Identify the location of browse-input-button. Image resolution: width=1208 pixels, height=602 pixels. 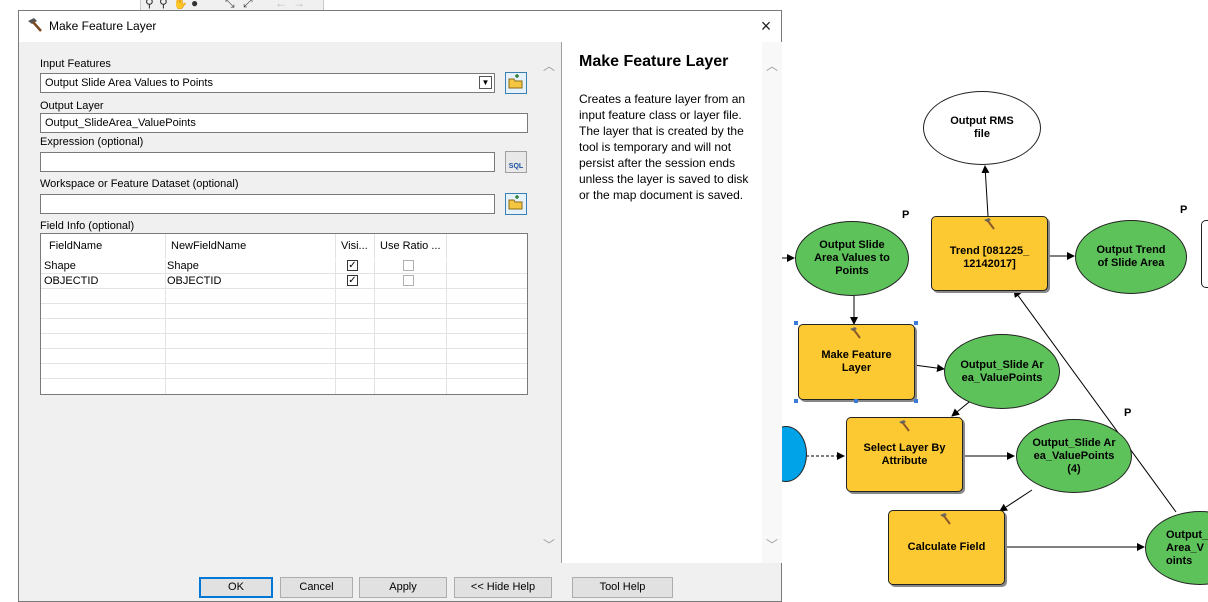
(516, 83).